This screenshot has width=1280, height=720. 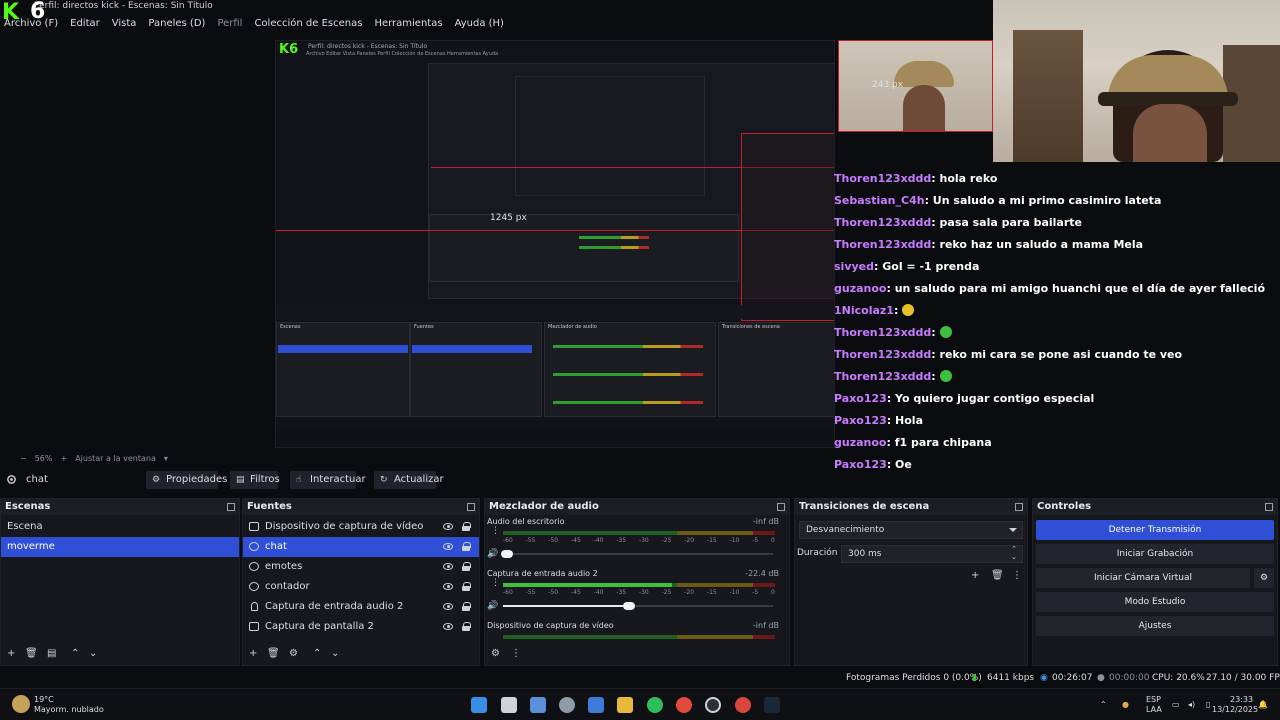 What do you see at coordinates (87, 24) in the screenshot?
I see `menu-editar: Editar` at bounding box center [87, 24].